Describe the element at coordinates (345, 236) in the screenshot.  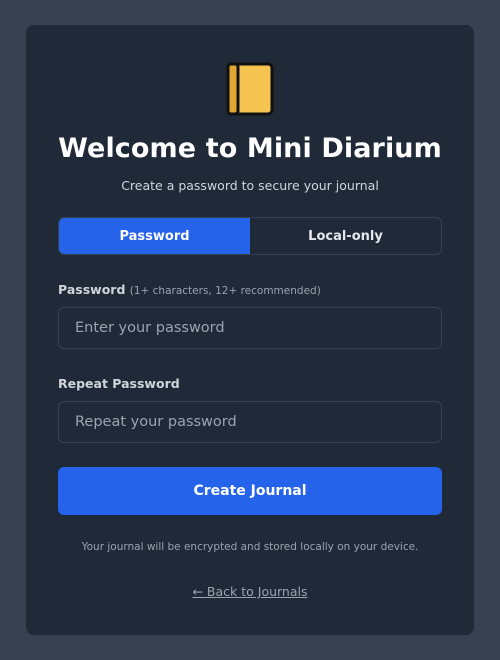
I see `tab-local-only: Local-only` at that location.